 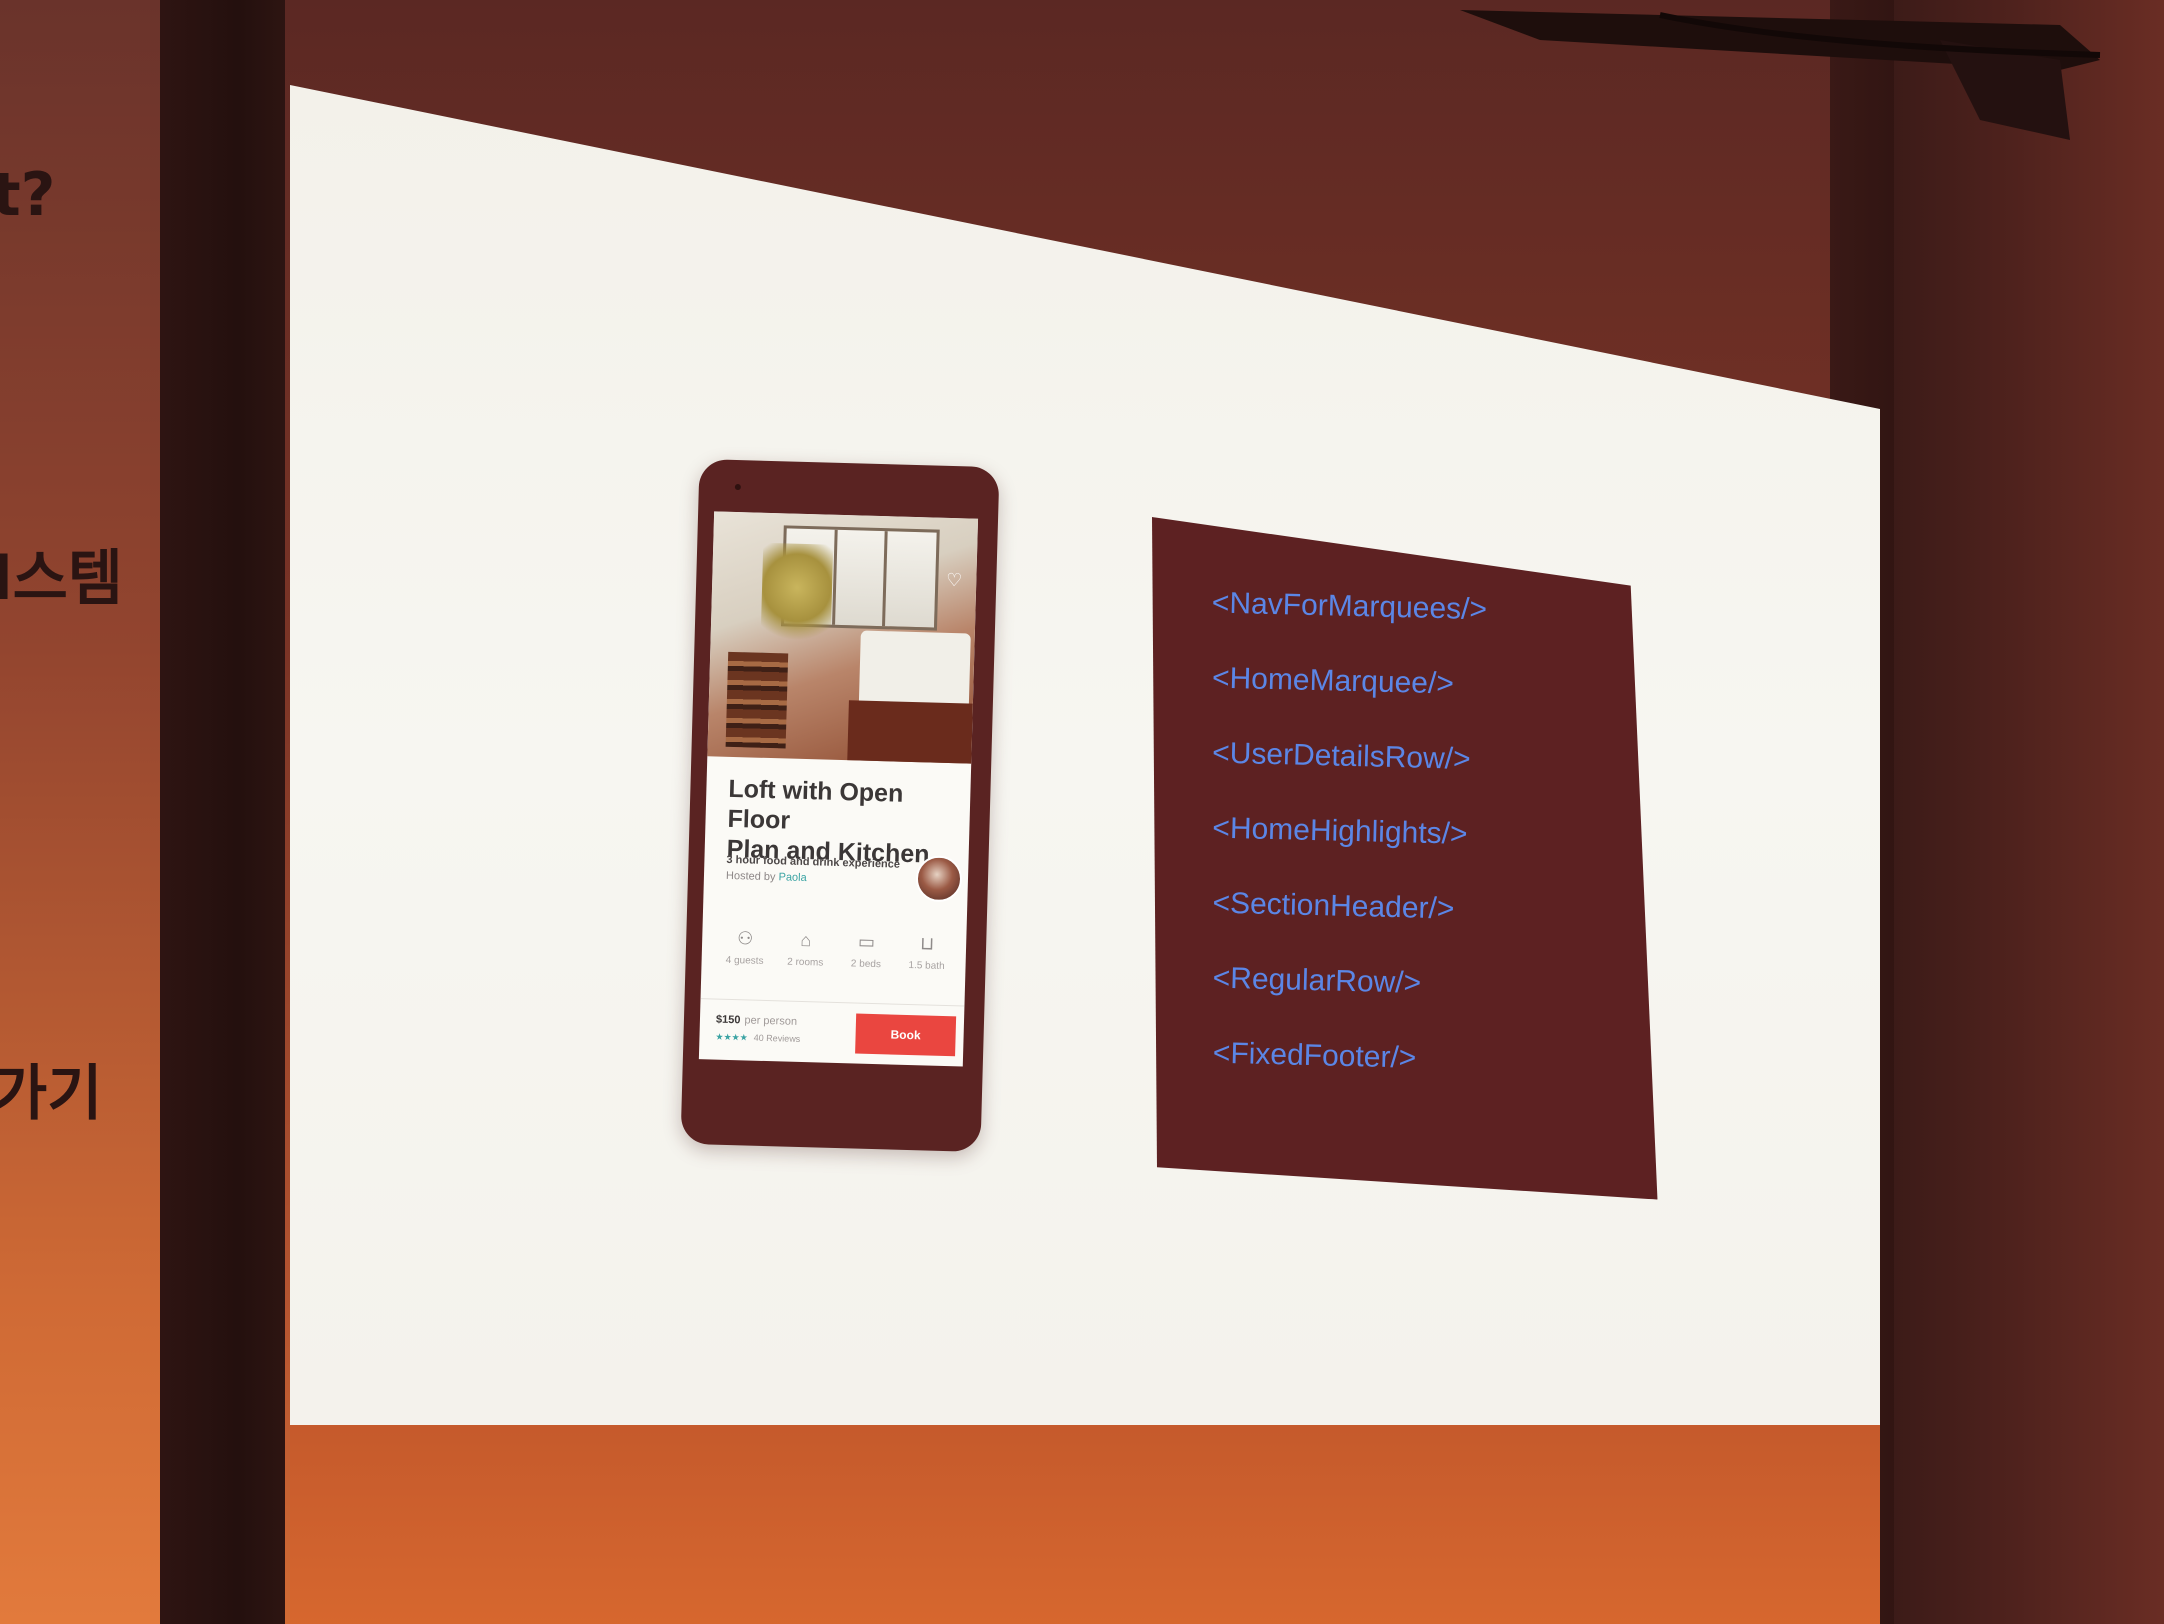 What do you see at coordinates (1314, 1055) in the screenshot?
I see `code-line: <FixedFooter/>` at bounding box center [1314, 1055].